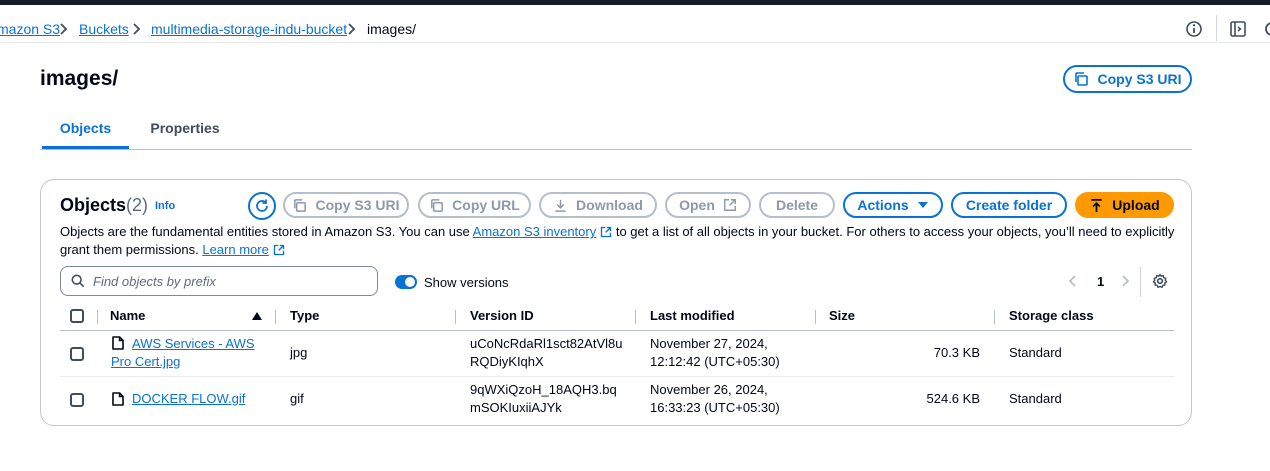 This screenshot has height=471, width=1270. What do you see at coordinates (507, 361) in the screenshot?
I see `object-version-id: RQDiyKIqhX` at bounding box center [507, 361].